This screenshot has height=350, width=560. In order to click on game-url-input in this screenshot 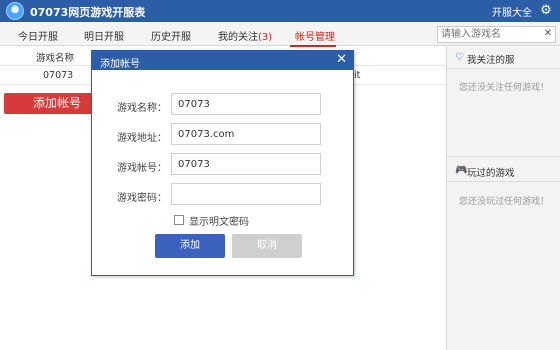, I will do `click(246, 134)`.